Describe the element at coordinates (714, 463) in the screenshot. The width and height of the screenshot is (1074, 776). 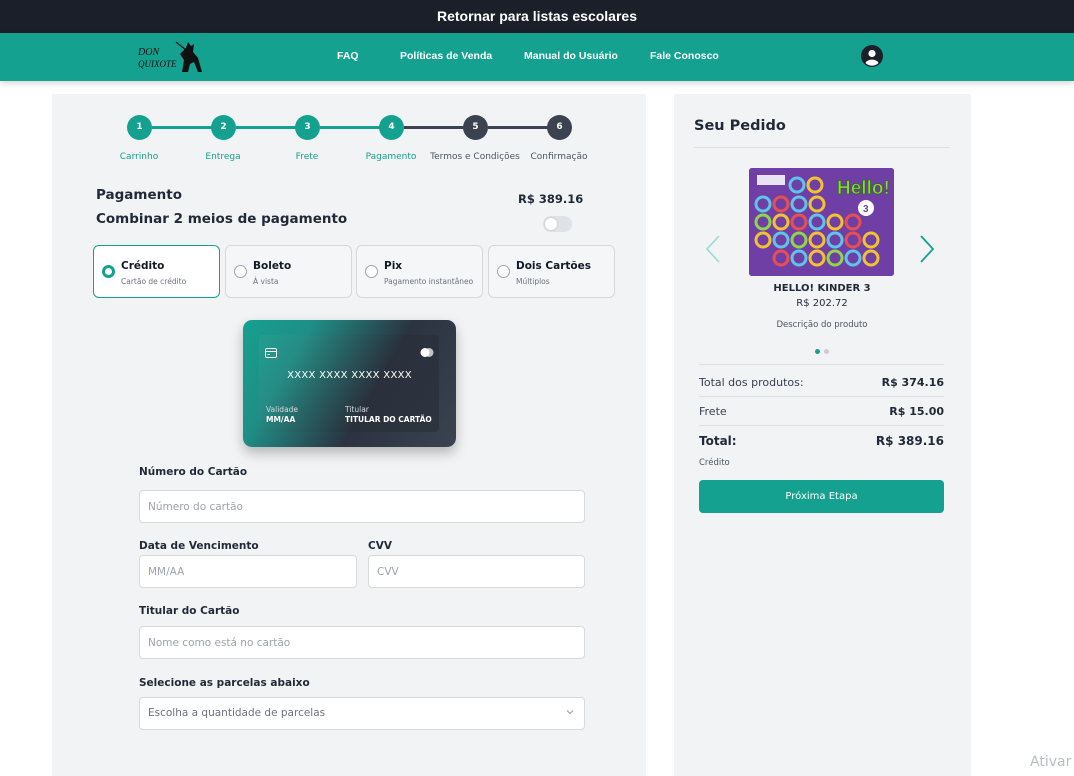
I see `selected-method-label: Crédito` at that location.